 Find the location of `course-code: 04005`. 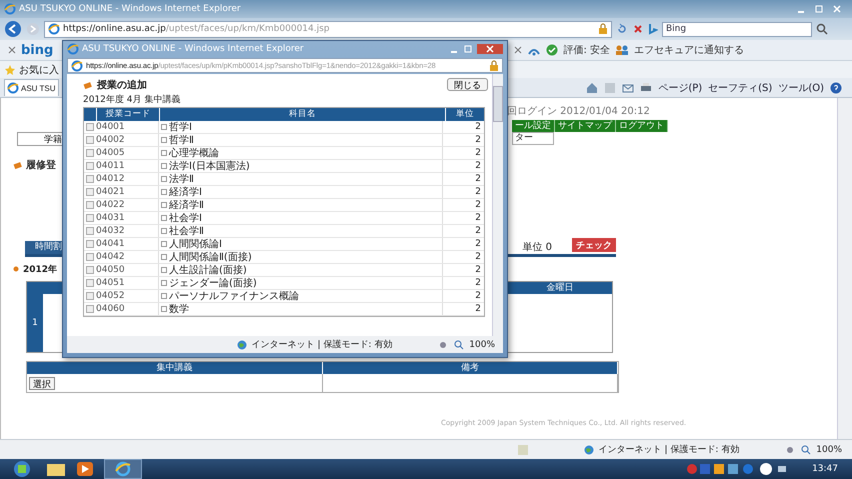

course-code: 04005 is located at coordinates (111, 153).